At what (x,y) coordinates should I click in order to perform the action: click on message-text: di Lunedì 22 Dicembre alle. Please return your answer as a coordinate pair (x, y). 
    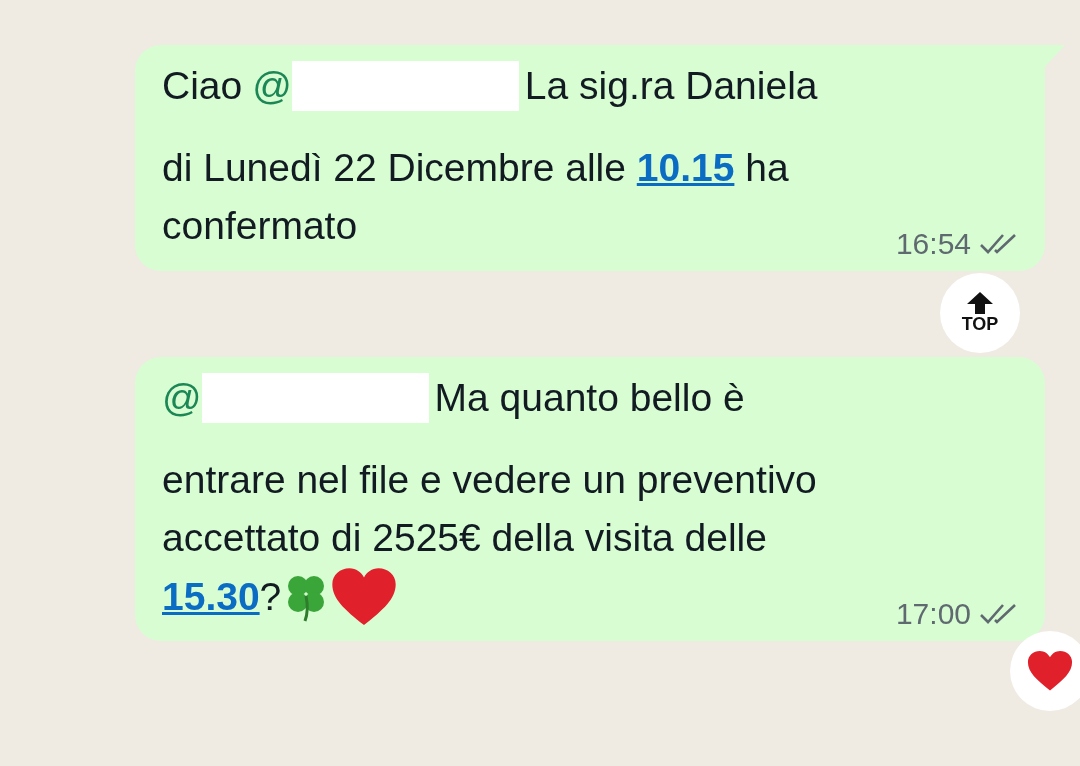
    Looking at the image, I should click on (394, 168).